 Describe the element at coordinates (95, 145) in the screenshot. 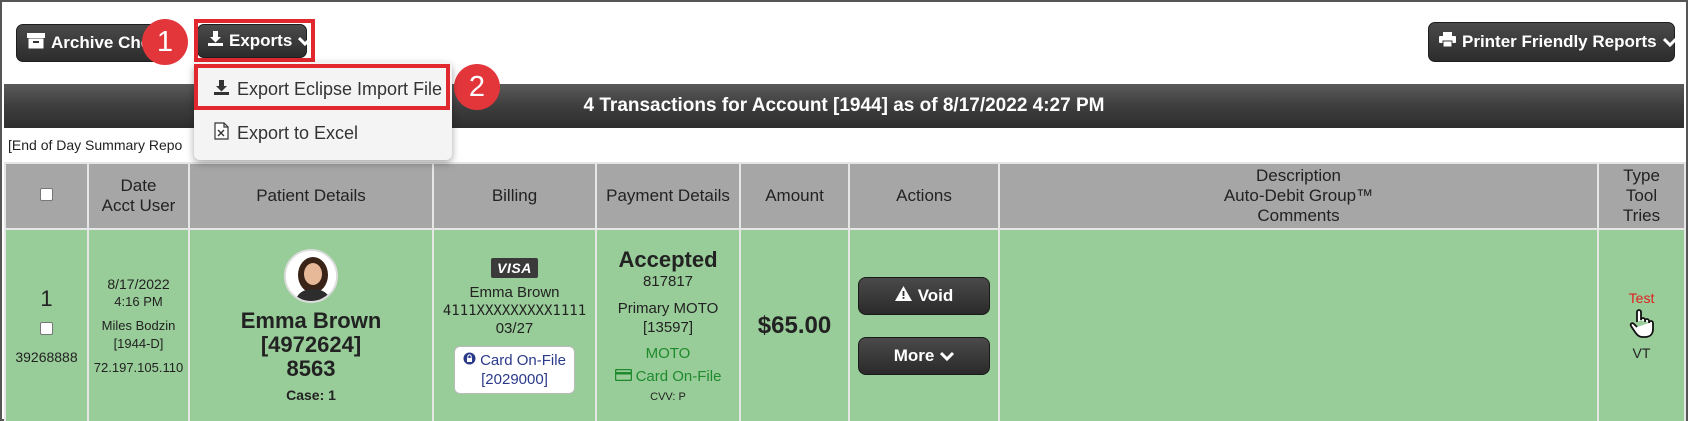

I see `end-of-day-summary-link: [End of Day Summary Repo` at that location.